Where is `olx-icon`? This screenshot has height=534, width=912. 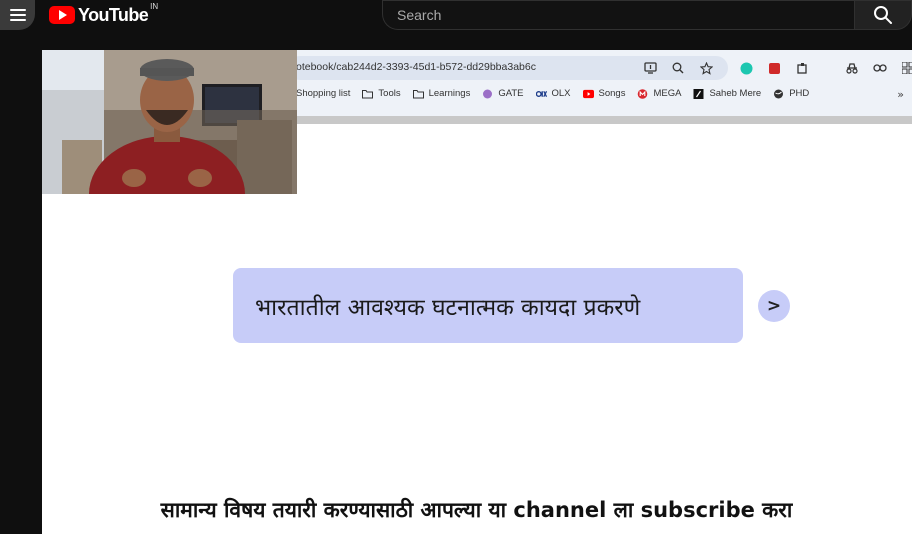 olx-icon is located at coordinates (541, 93).